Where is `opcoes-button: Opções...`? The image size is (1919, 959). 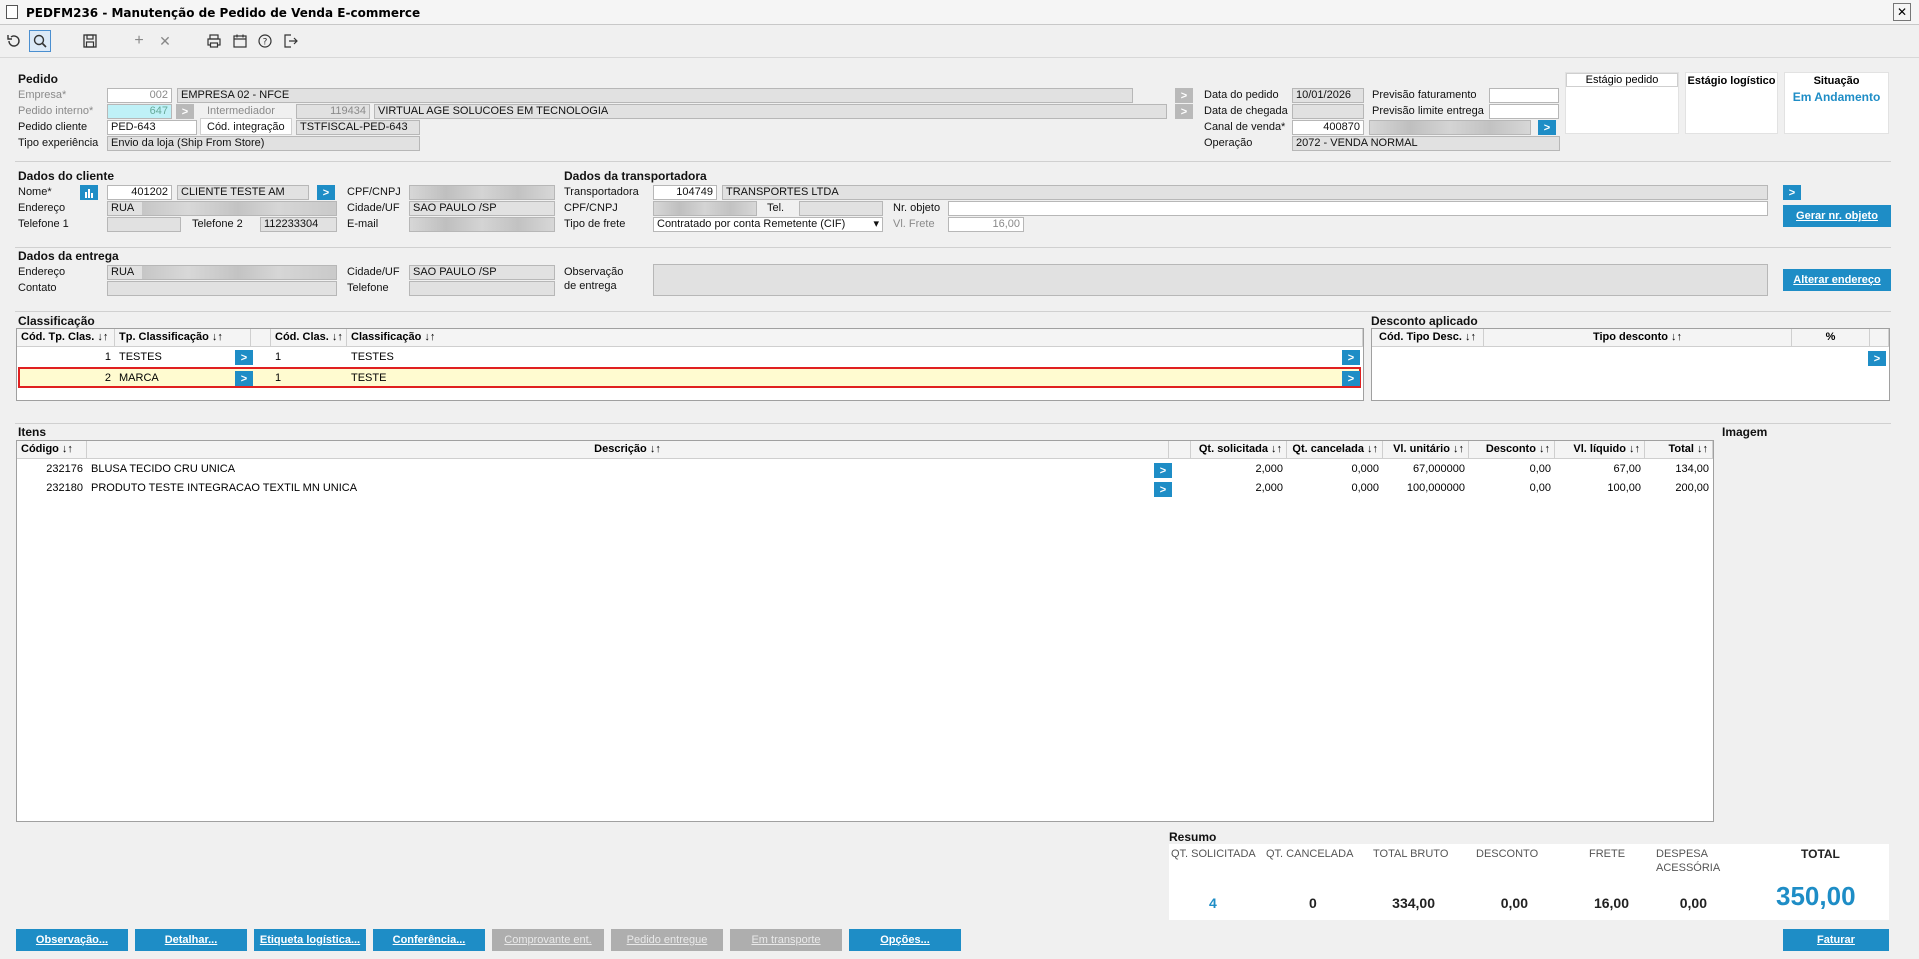 opcoes-button: Opções... is located at coordinates (905, 940).